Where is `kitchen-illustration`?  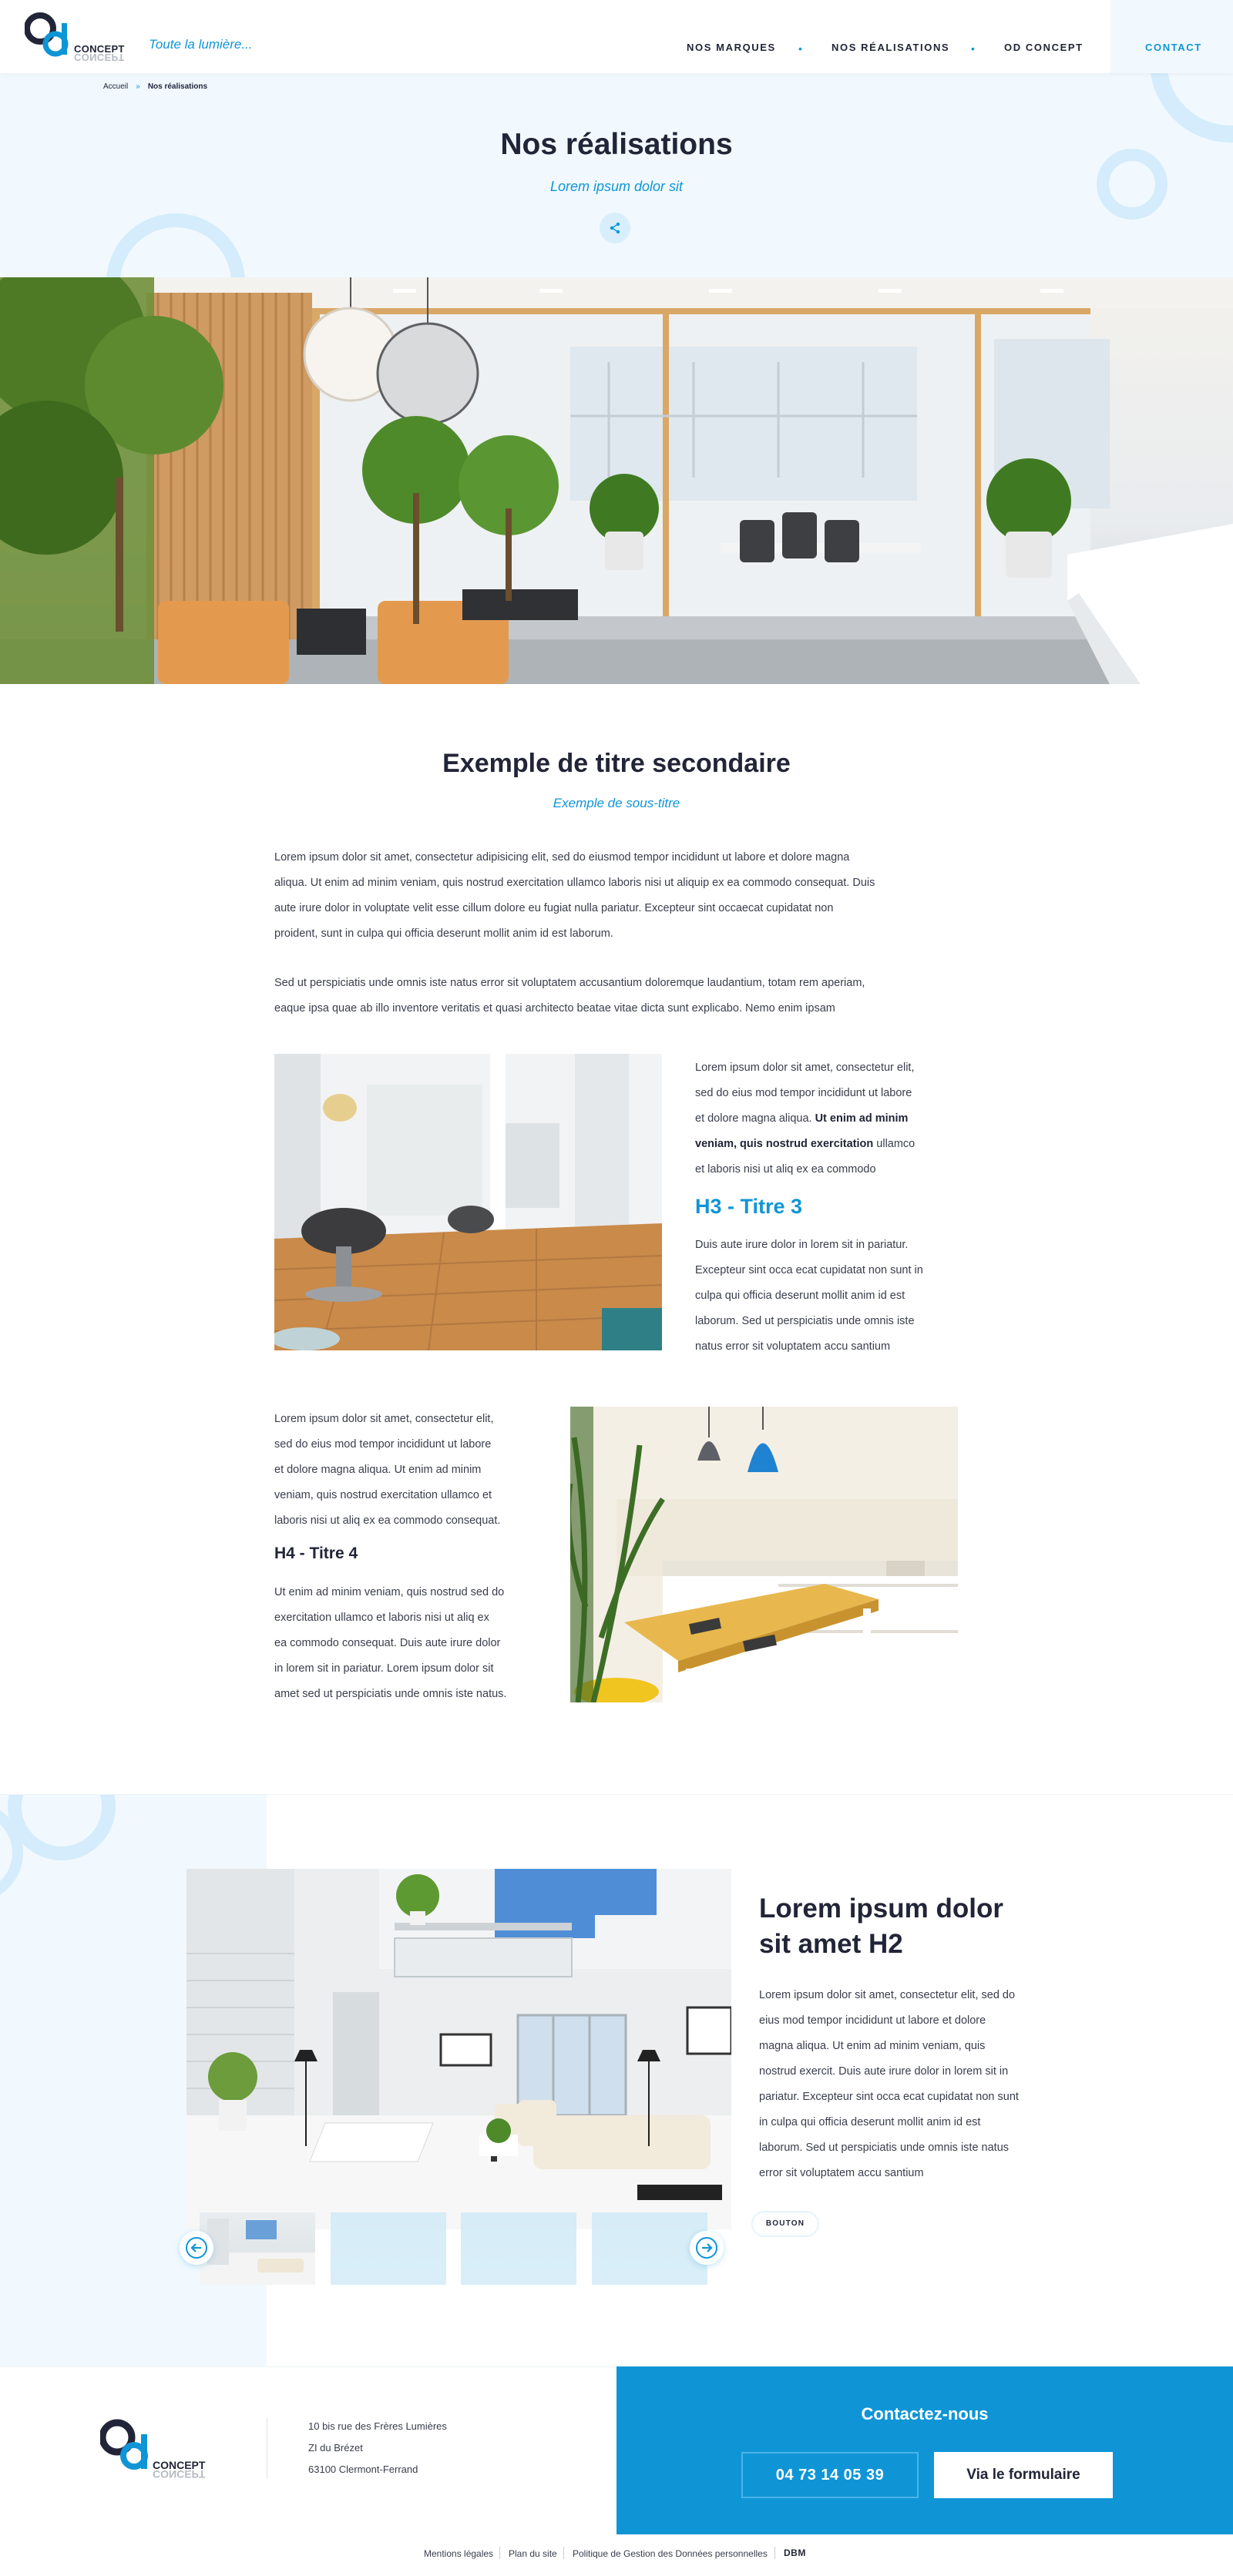
kitchen-illustration is located at coordinates (764, 1554).